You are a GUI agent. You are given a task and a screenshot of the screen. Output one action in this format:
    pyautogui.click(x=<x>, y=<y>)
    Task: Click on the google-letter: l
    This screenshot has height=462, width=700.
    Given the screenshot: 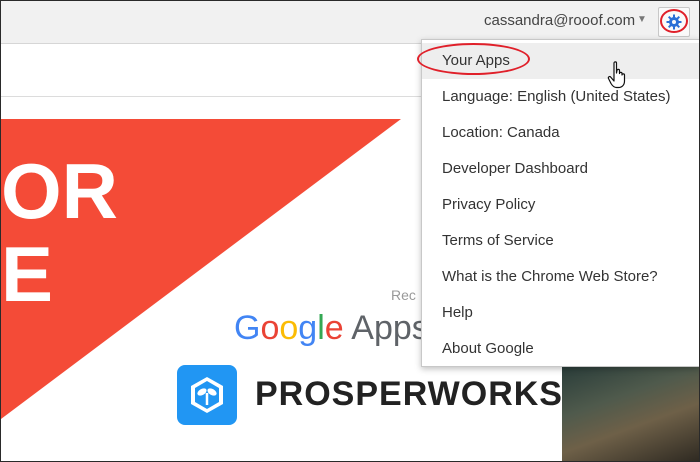 What is the action you would take?
    pyautogui.click(x=321, y=328)
    